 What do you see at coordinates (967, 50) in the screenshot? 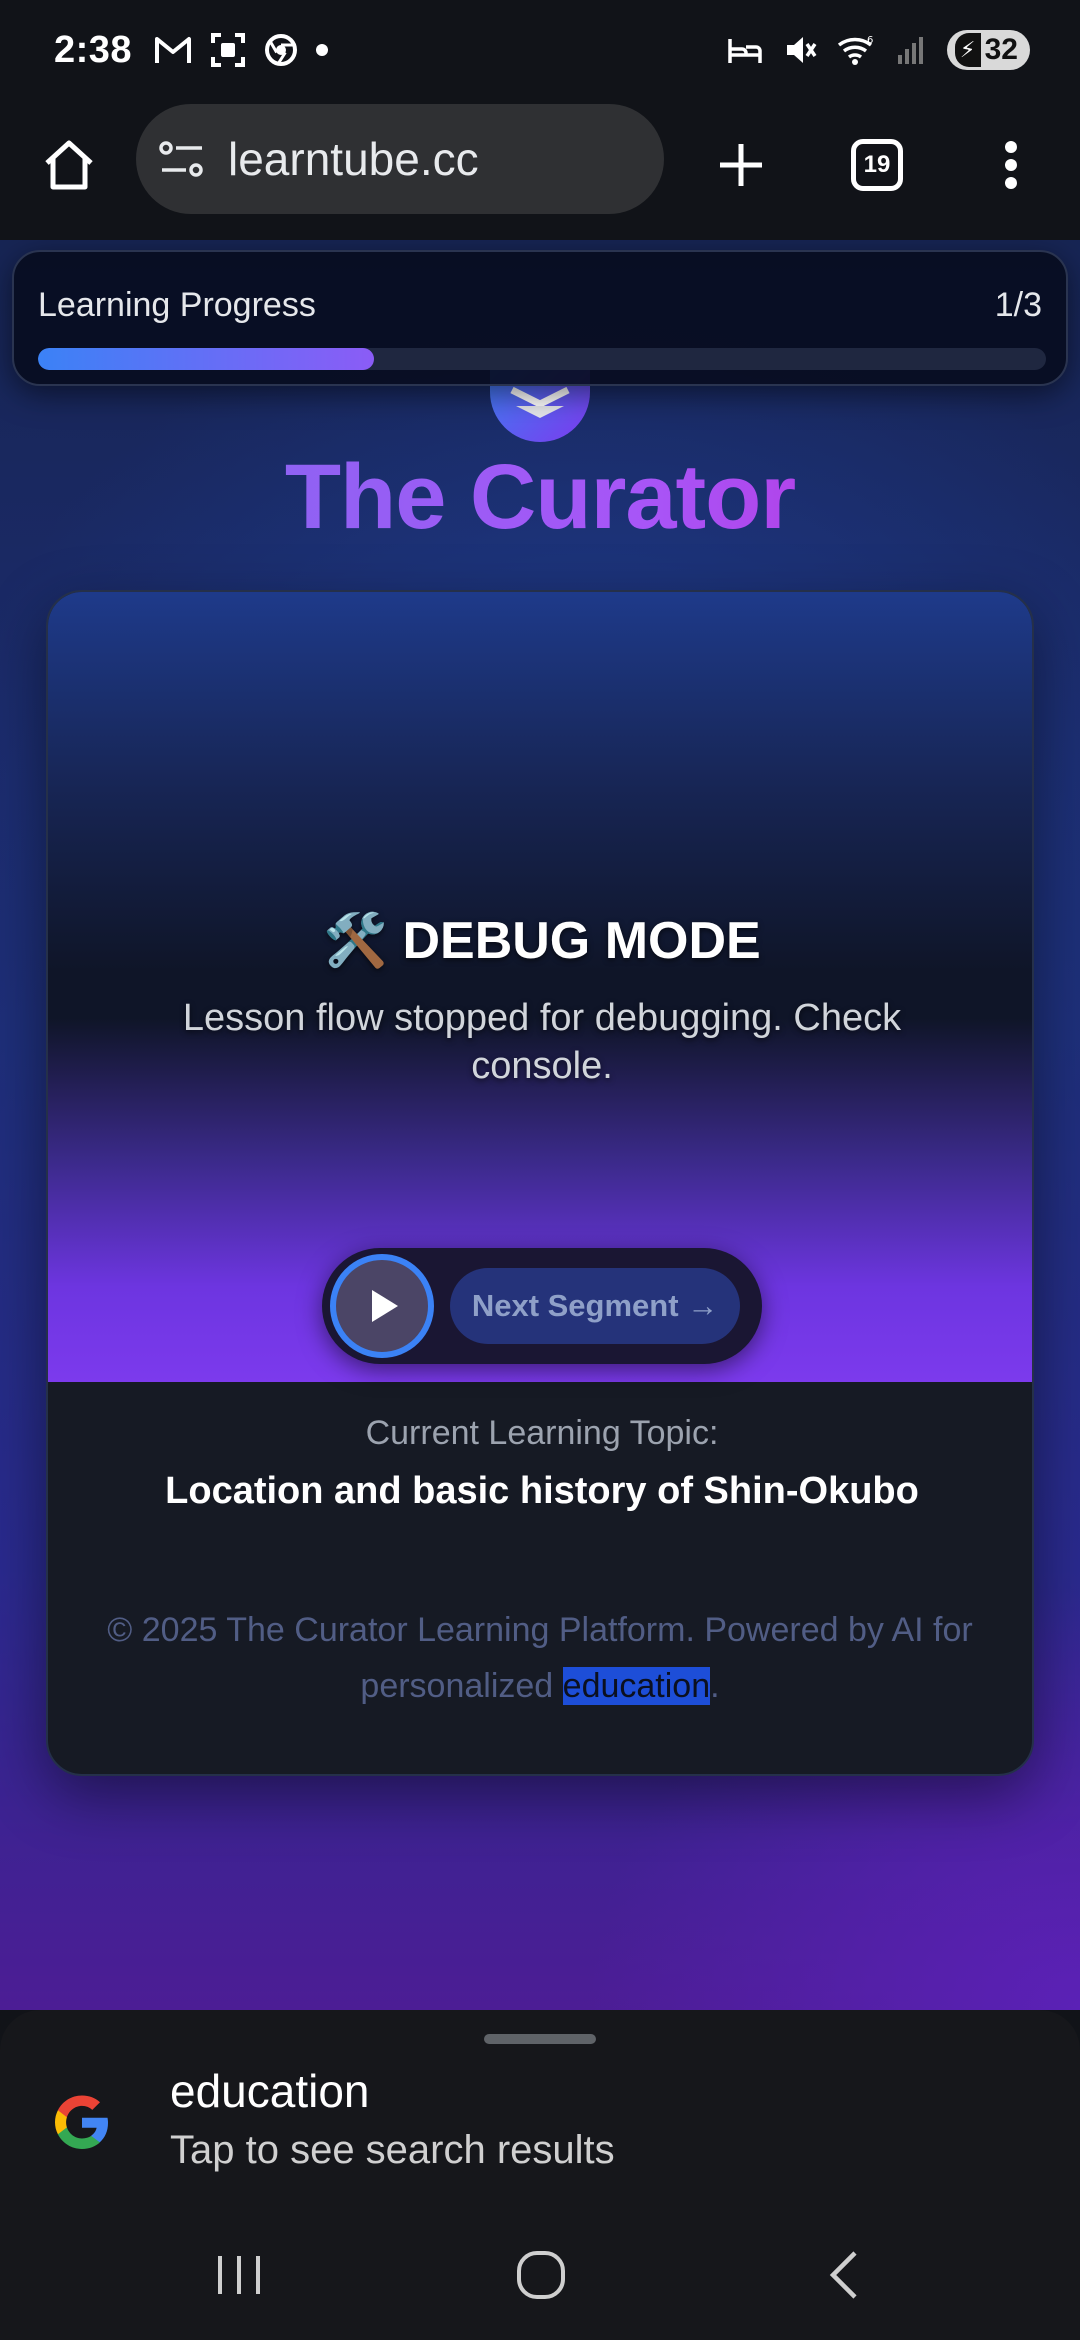
I see `charging-bolt-icon: ⚡` at bounding box center [967, 50].